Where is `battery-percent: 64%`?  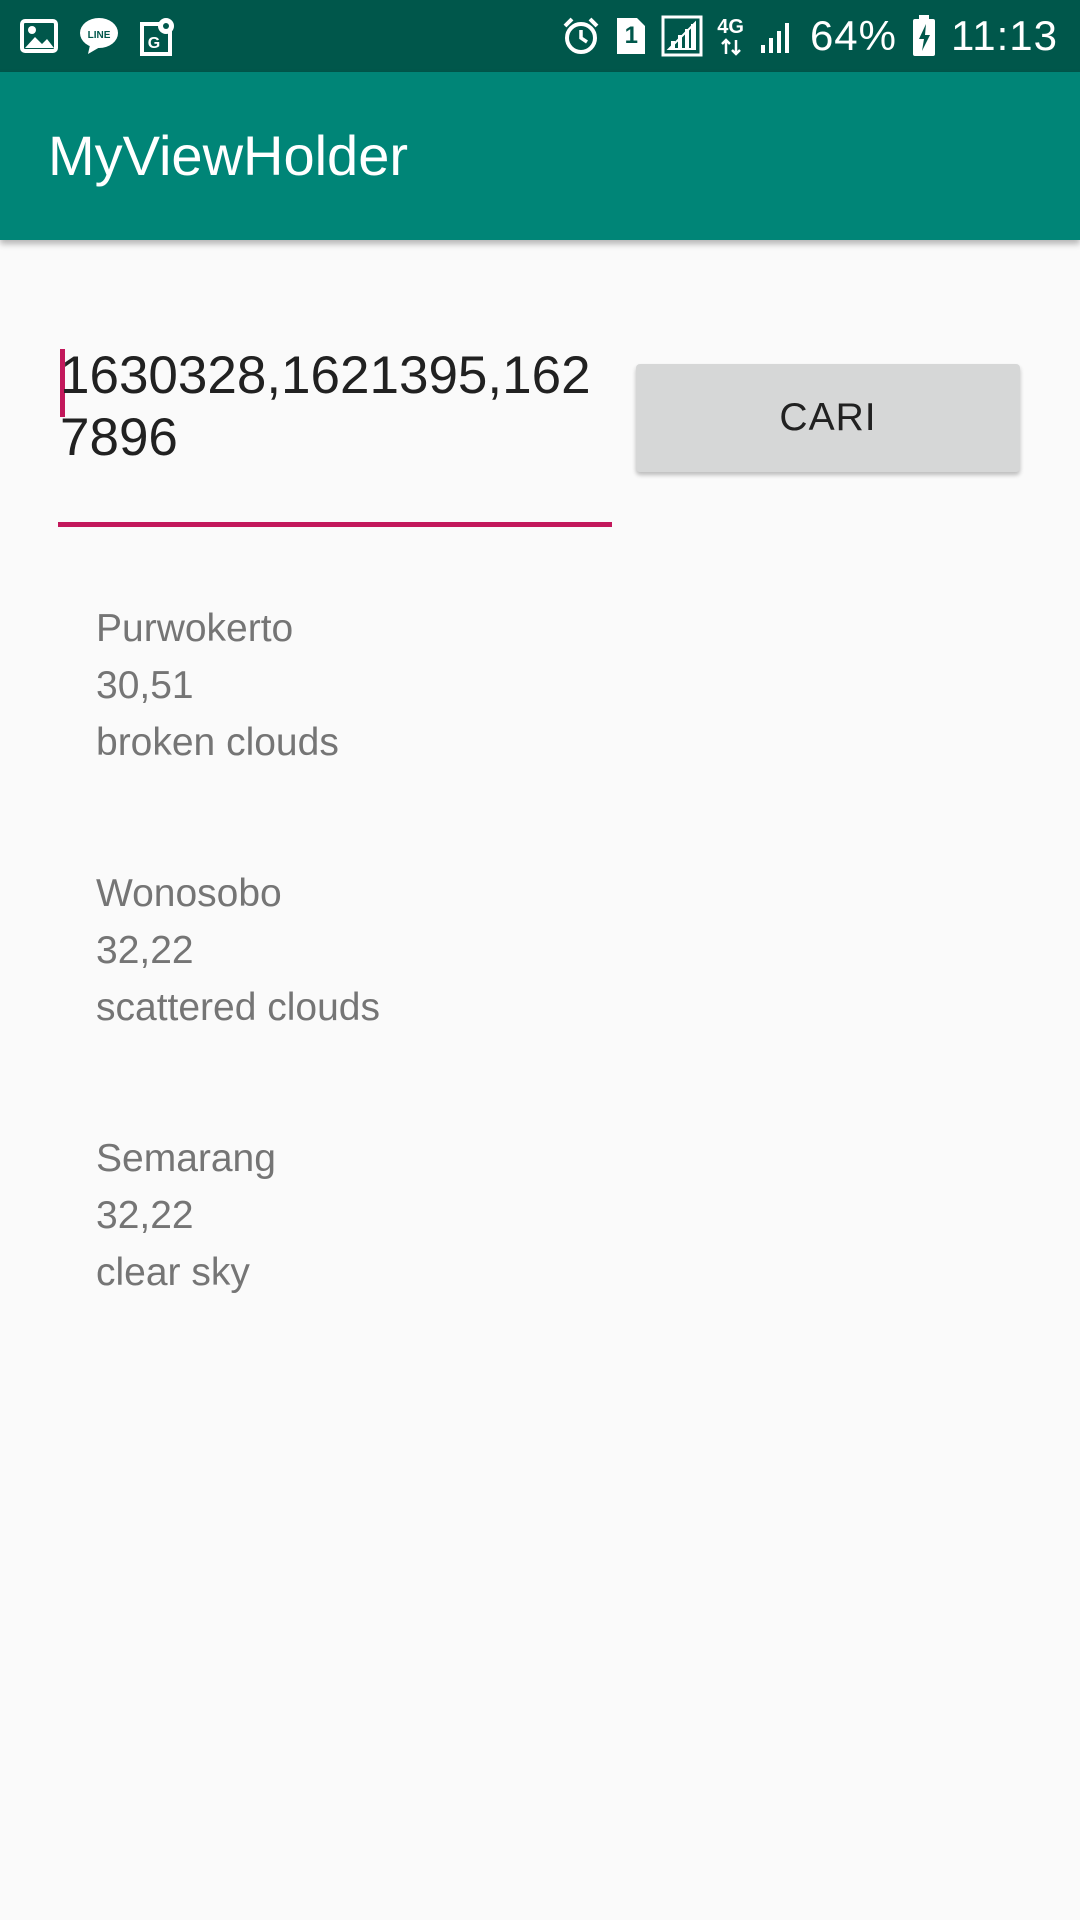 battery-percent: 64% is located at coordinates (853, 35).